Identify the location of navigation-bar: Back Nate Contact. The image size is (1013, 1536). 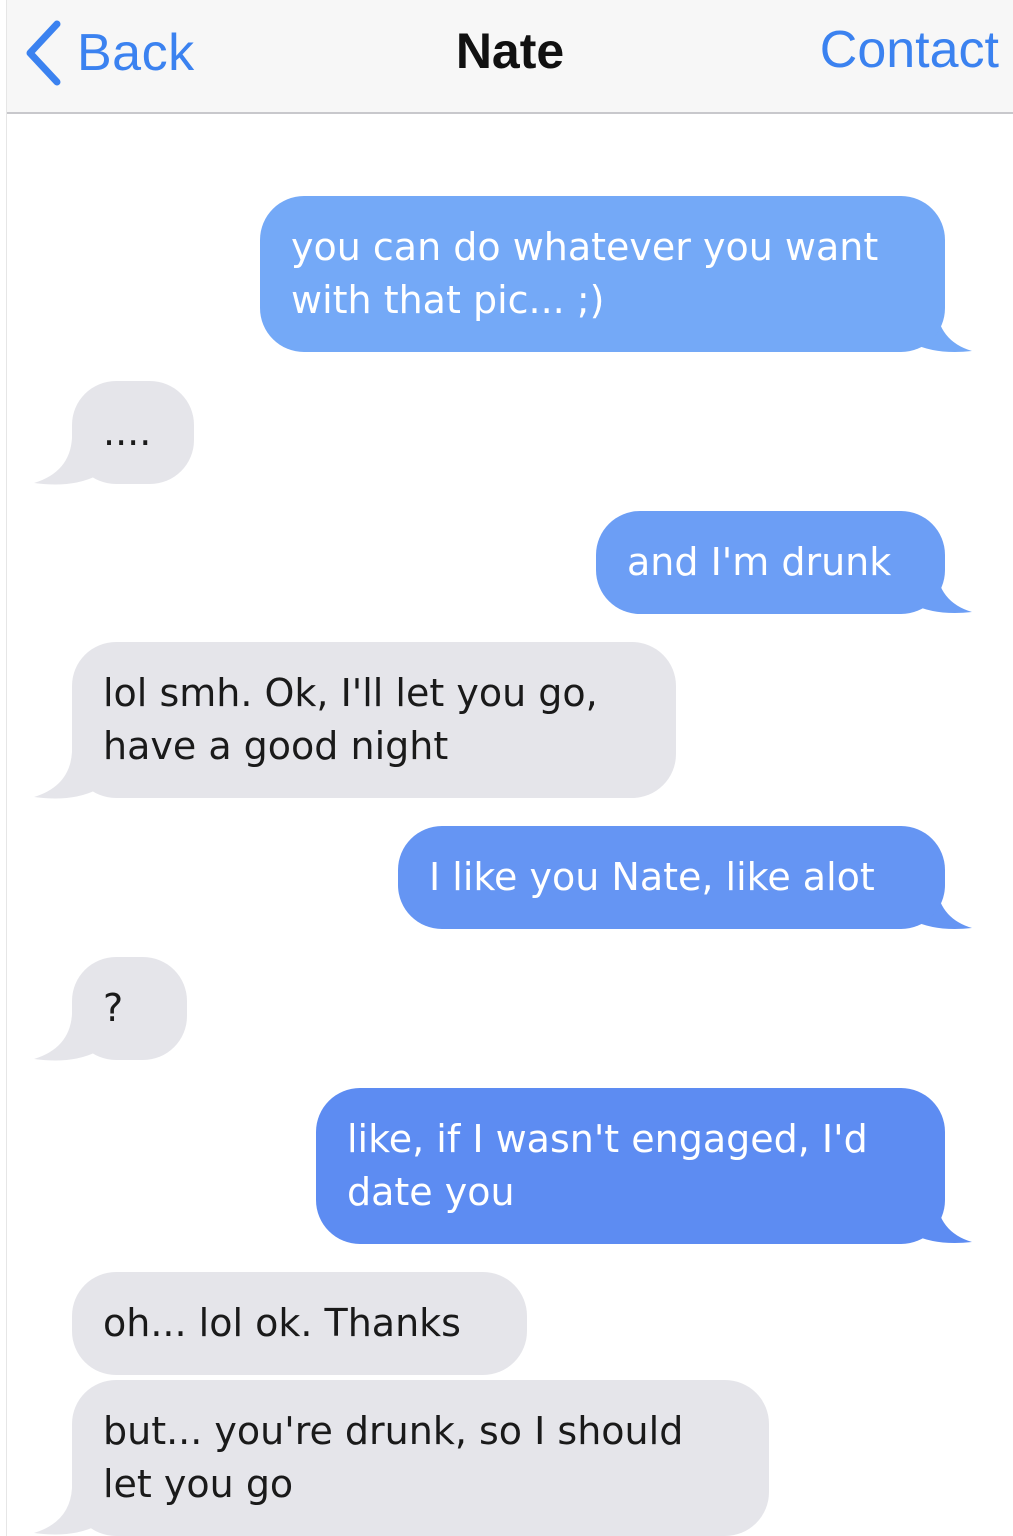
(510, 57).